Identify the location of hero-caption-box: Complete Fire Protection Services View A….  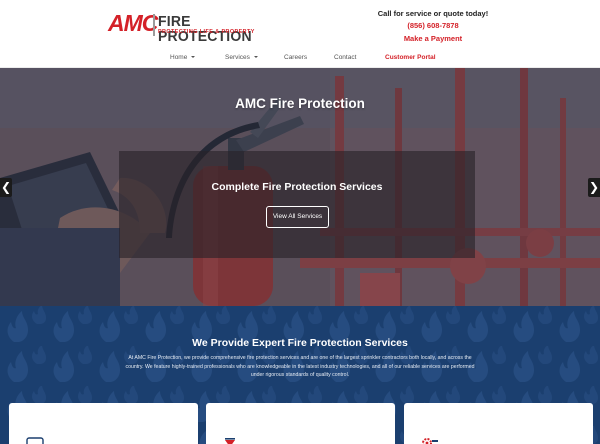
(297, 204).